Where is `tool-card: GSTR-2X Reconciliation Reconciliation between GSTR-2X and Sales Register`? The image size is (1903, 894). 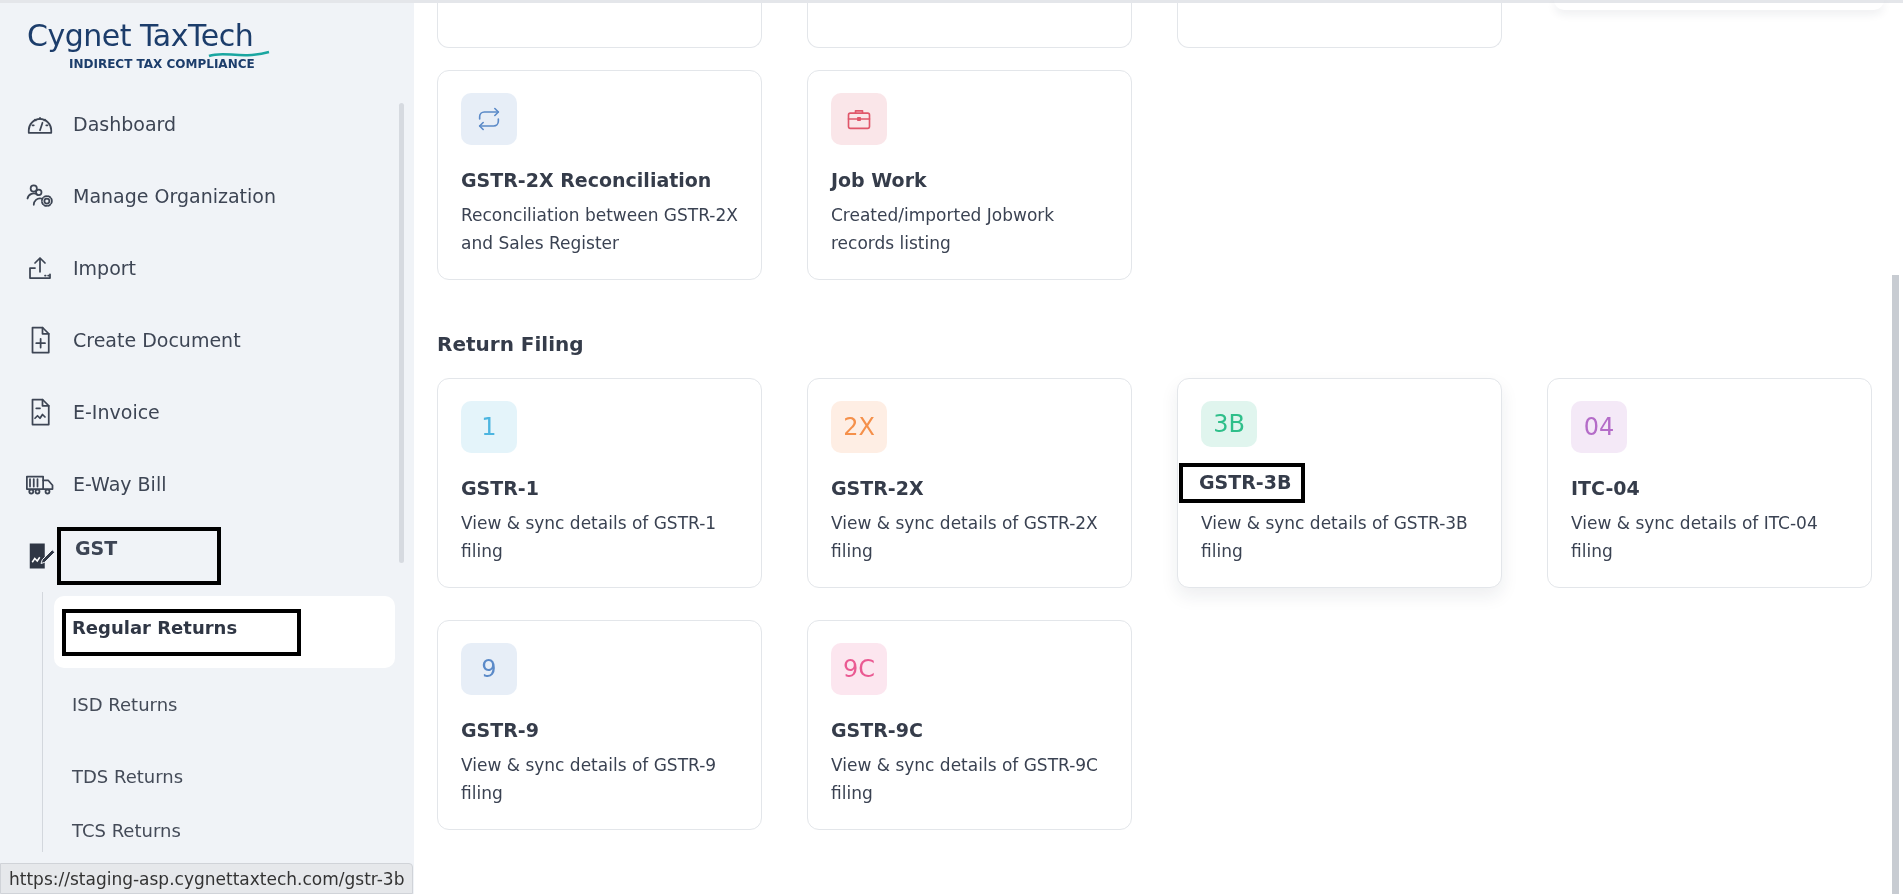 tool-card: GSTR-2X Reconciliation Reconciliation between GSTR-2X and Sales Register is located at coordinates (599, 175).